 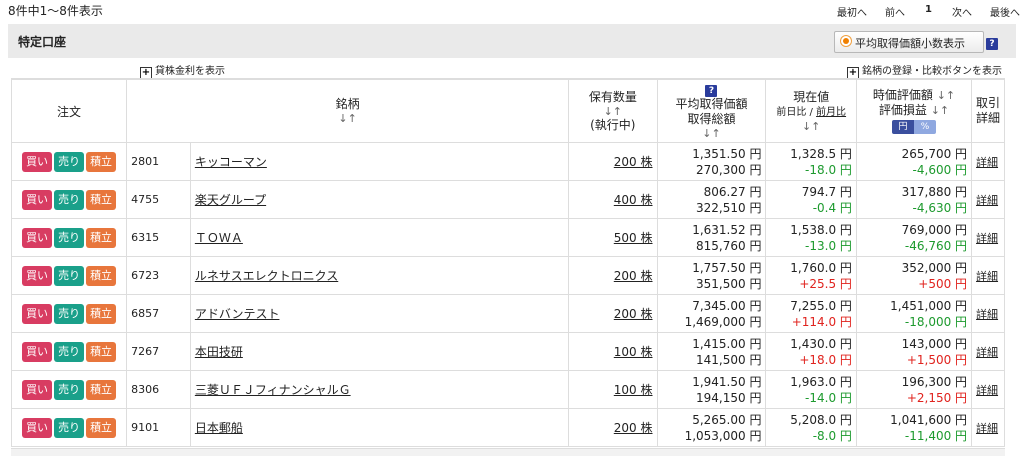 What do you see at coordinates (711, 237) in the screenshot?
I see `avg-price-cell: 1,631.52 円 815,760 円` at bounding box center [711, 237].